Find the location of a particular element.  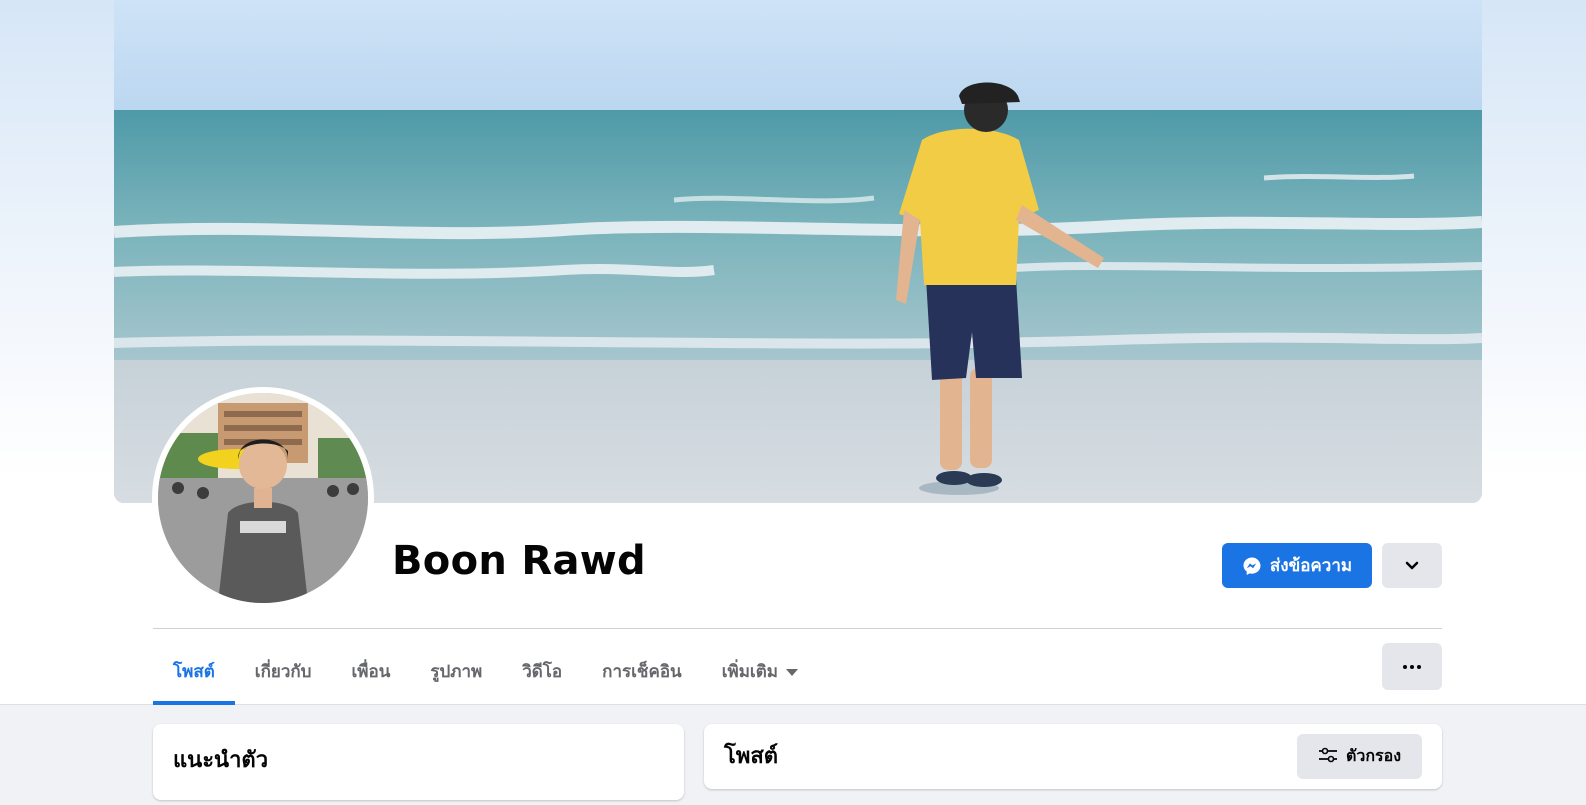

filter-label: ตัวกรอง is located at coordinates (1373, 755).